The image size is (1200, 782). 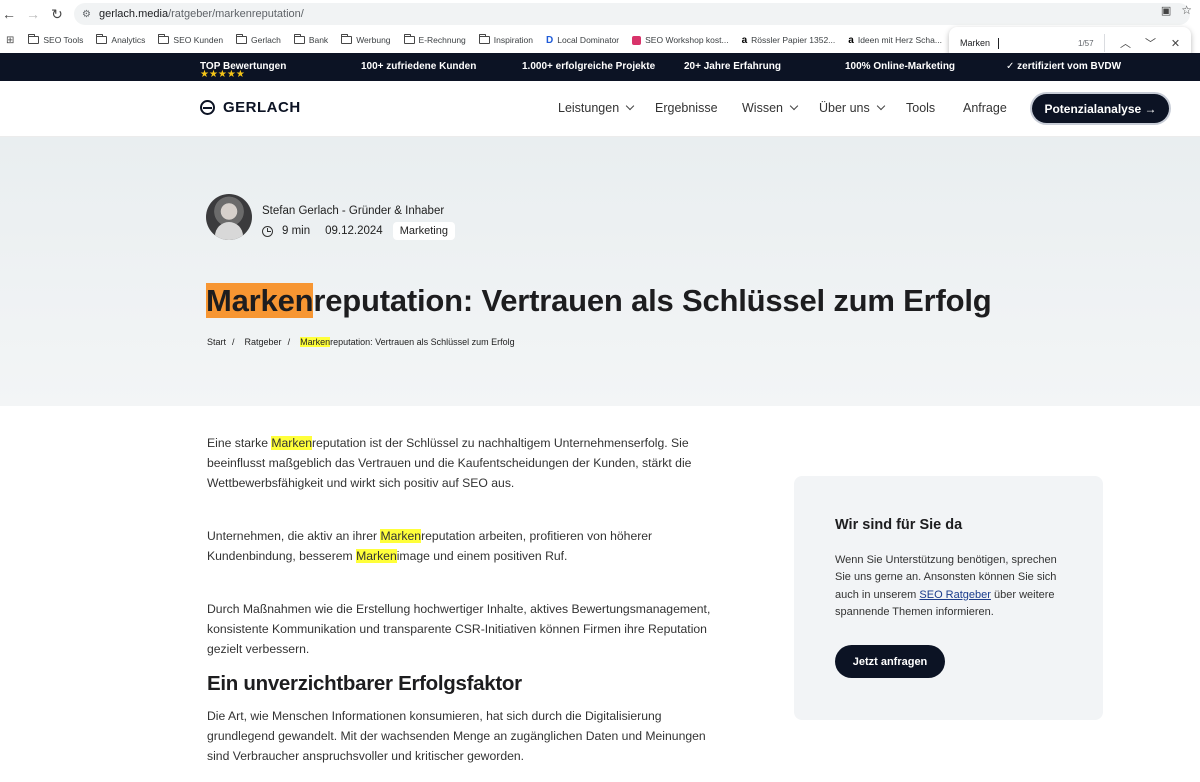 I want to click on url-path: /ratgeber/markenreputation/, so click(x=236, y=14).